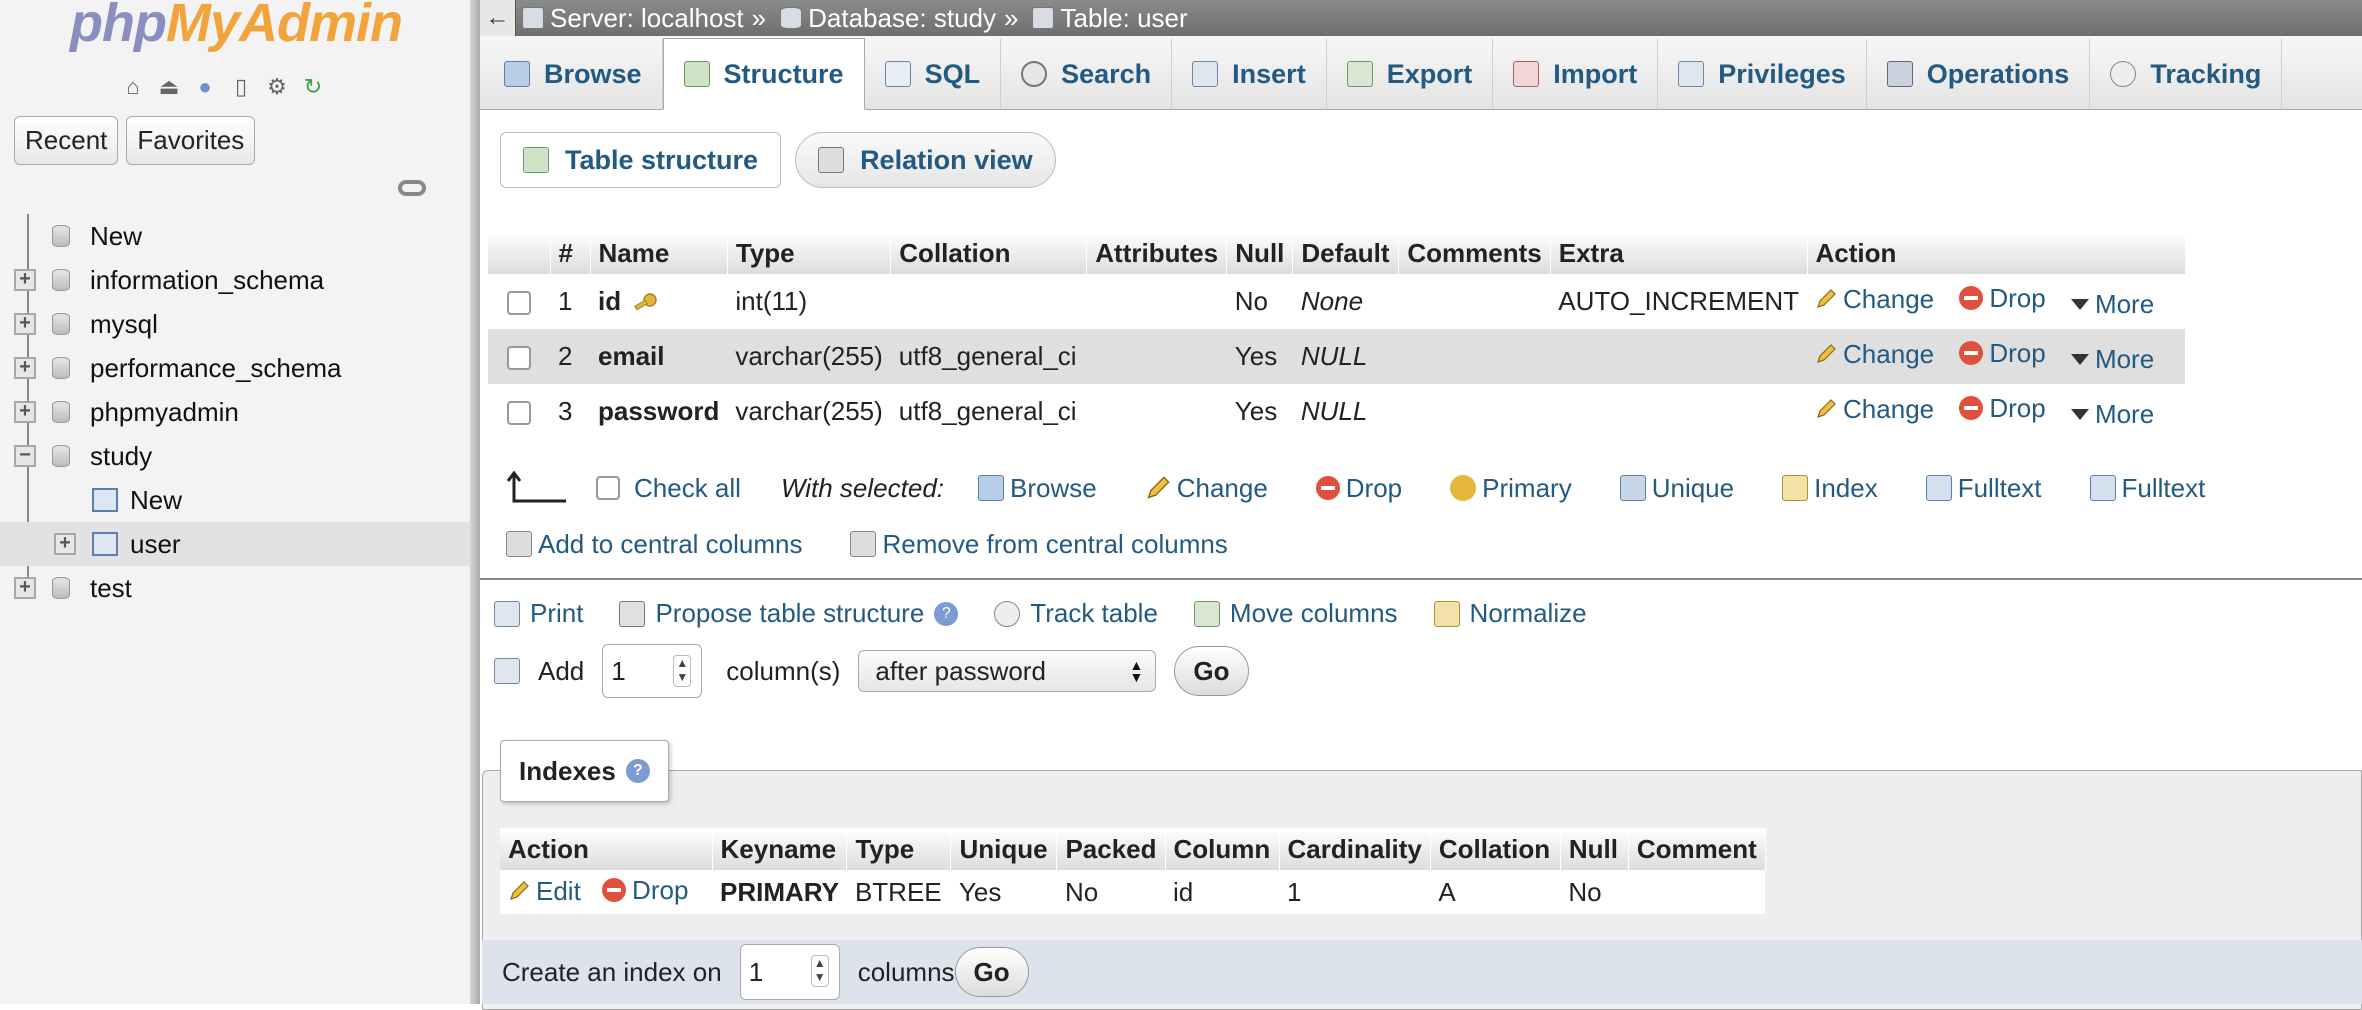 The width and height of the screenshot is (2362, 1010). What do you see at coordinates (1511, 488) in the screenshot?
I see `bulk-primary-button: Primary` at bounding box center [1511, 488].